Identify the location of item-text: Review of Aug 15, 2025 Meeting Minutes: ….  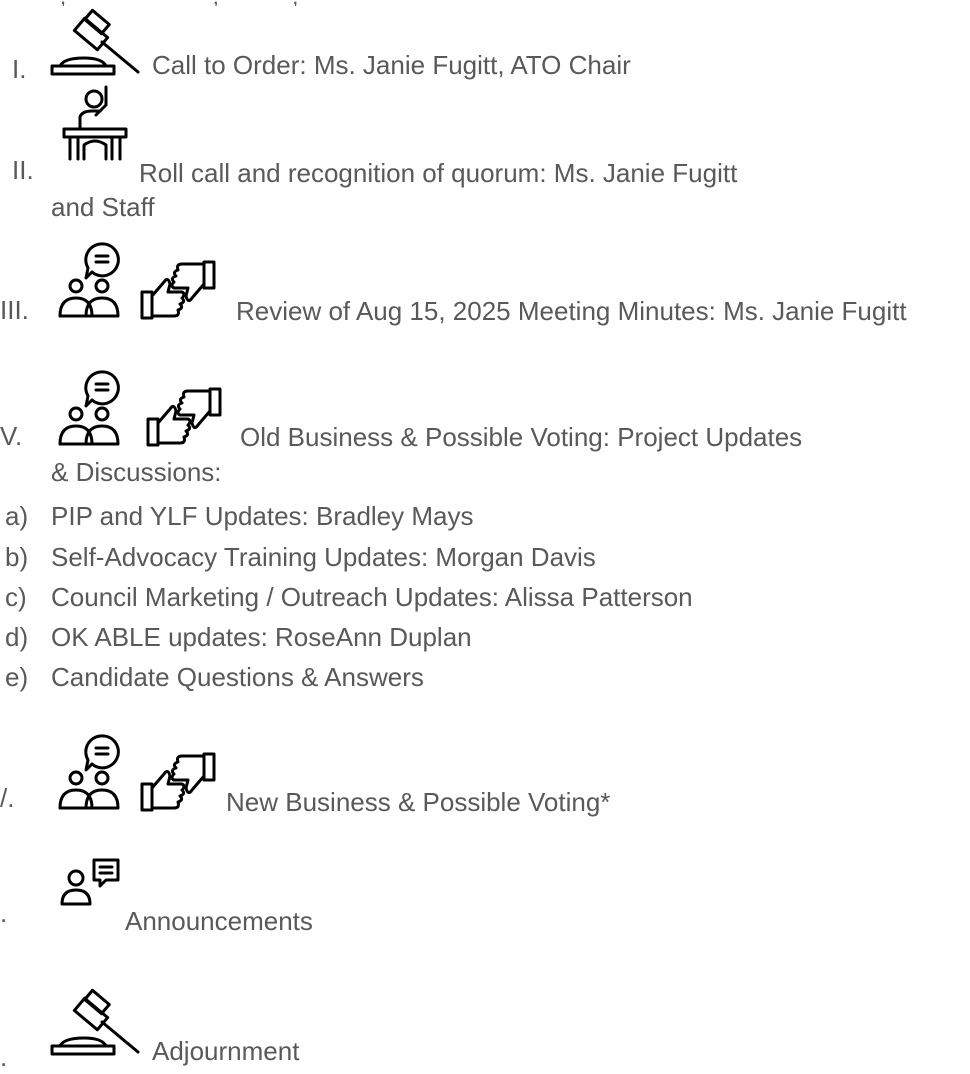
(571, 311).